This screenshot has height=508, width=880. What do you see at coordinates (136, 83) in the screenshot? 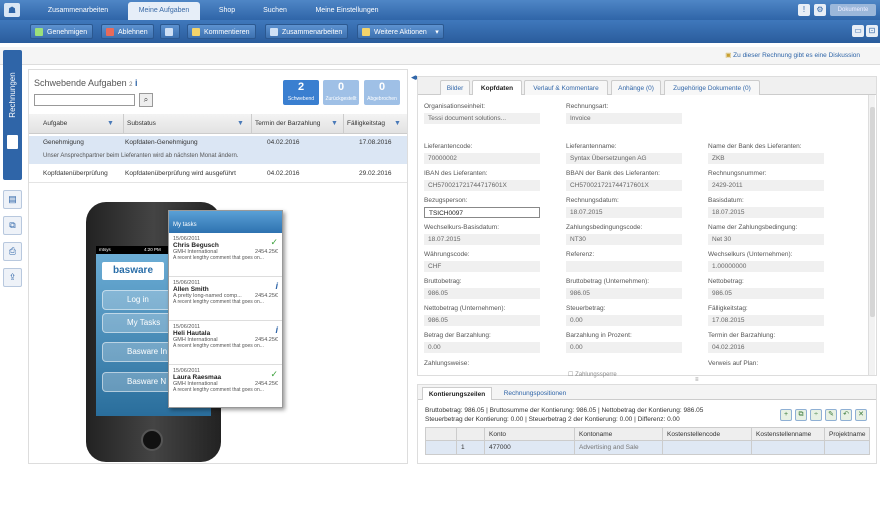
I see `info-icon: i` at bounding box center [136, 83].